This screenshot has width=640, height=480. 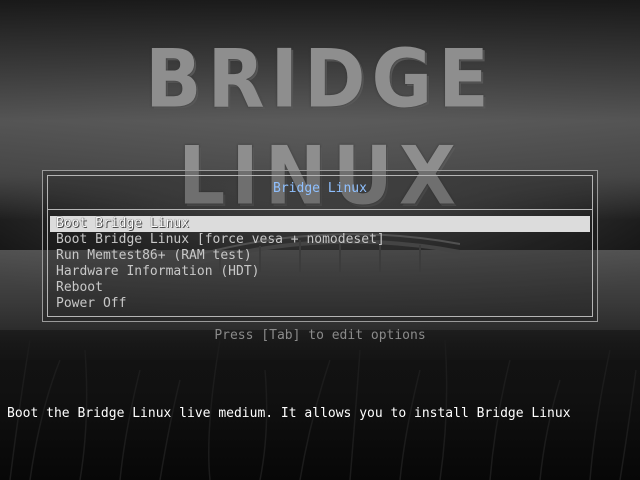 What do you see at coordinates (320, 272) in the screenshot?
I see `menu-item-hdt: Hardware Information (HDT)` at bounding box center [320, 272].